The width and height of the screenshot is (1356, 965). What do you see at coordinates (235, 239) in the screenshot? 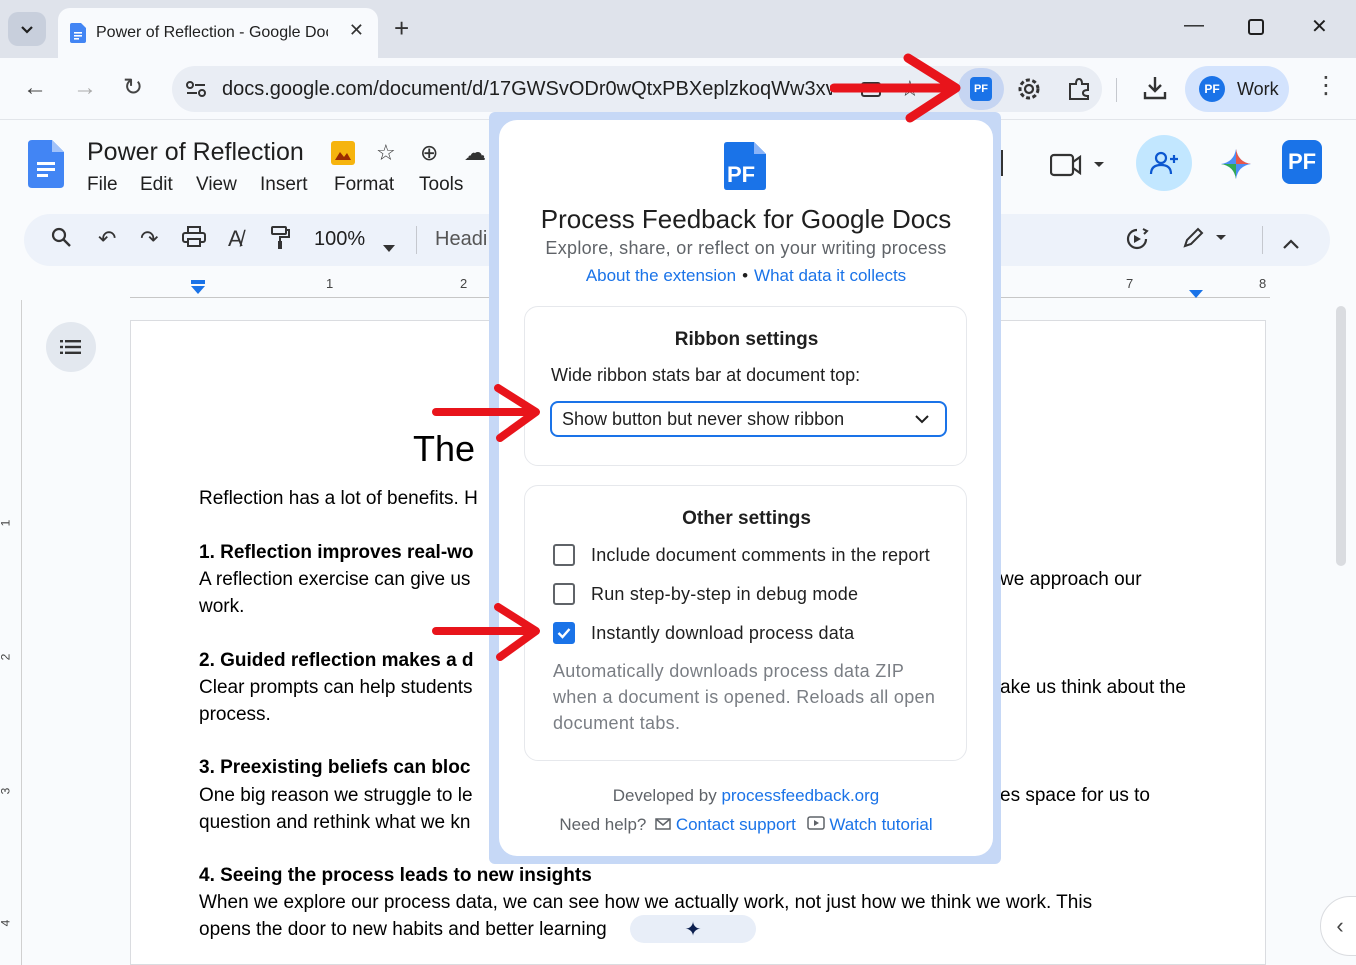
I see `spellcheck-icon: A̸` at bounding box center [235, 239].